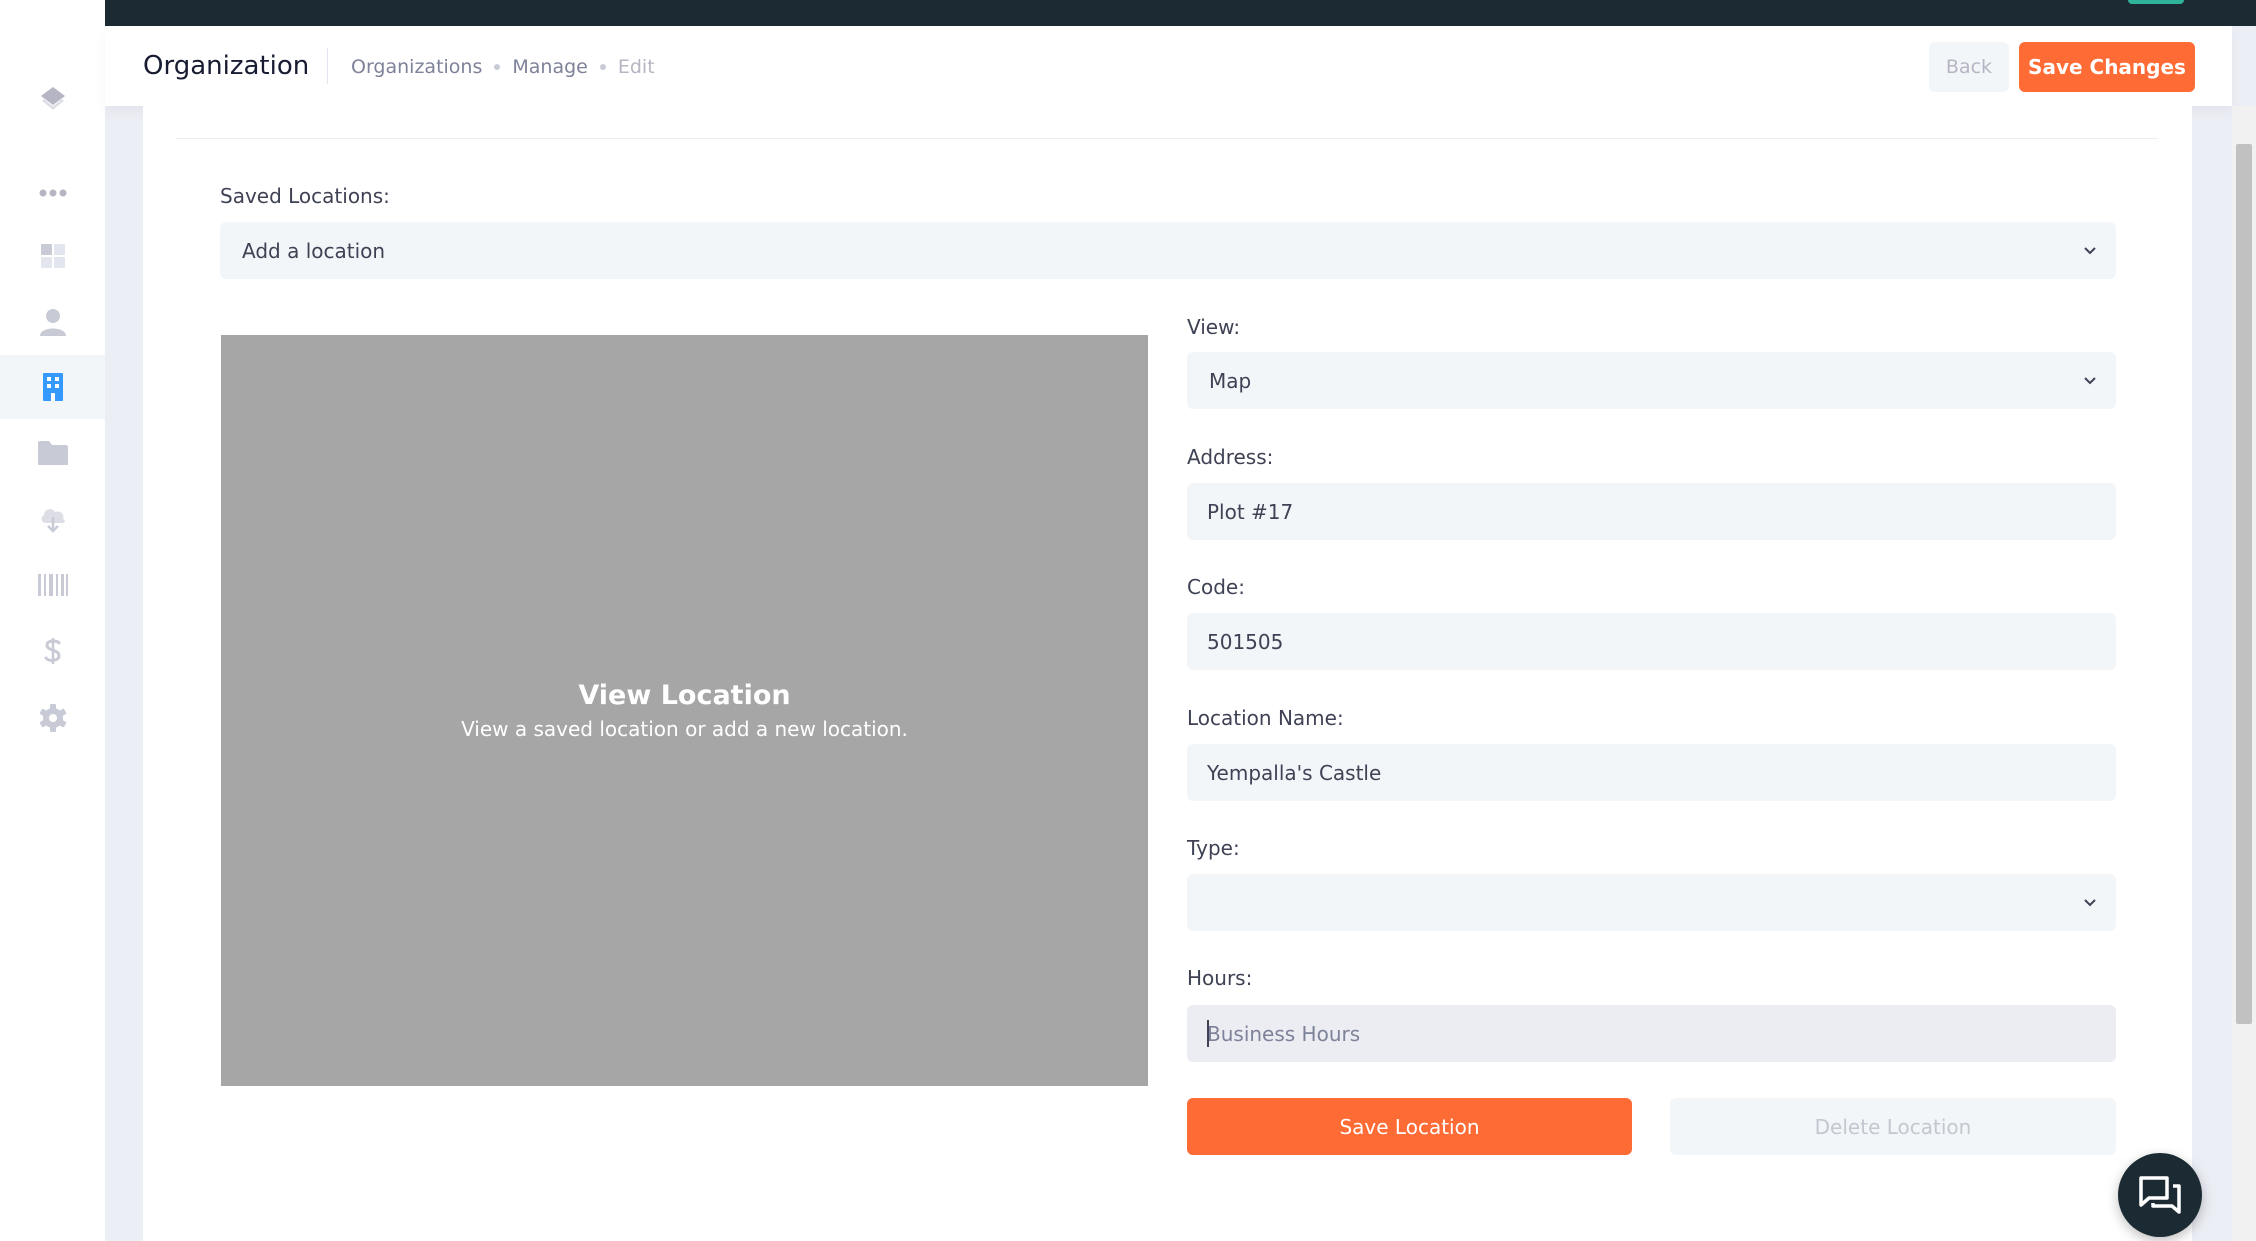 This screenshot has height=1241, width=2256. Describe the element at coordinates (314, 250) in the screenshot. I see `saved-locations-value: Add a location` at that location.